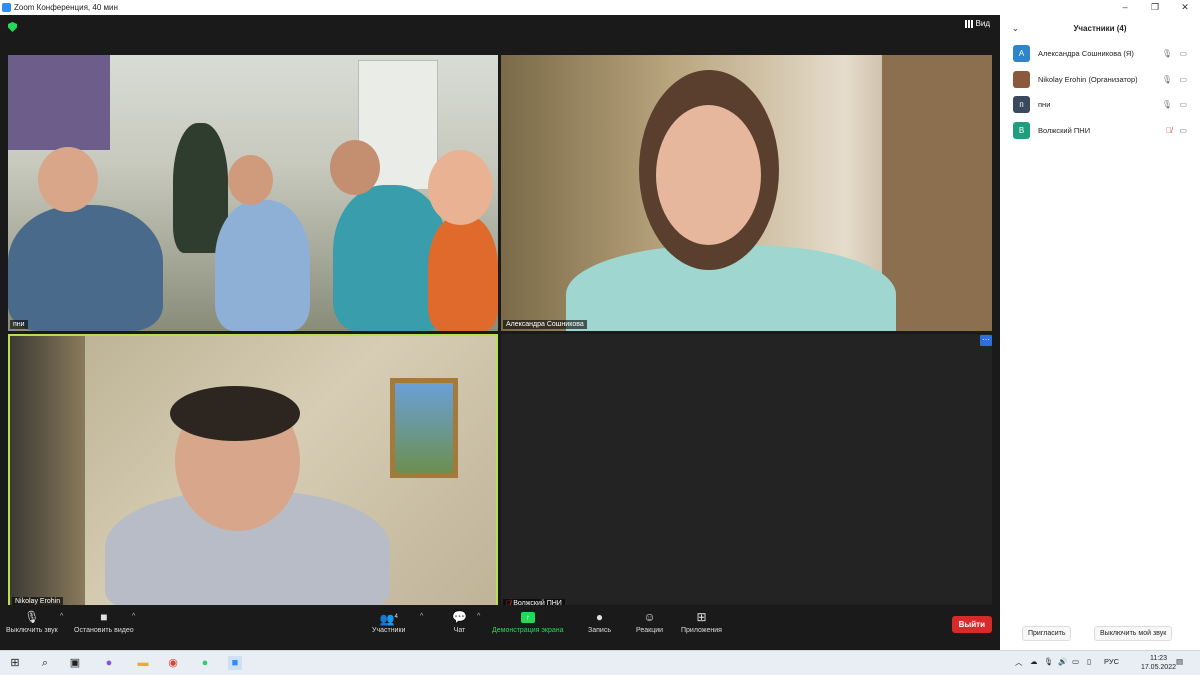 This screenshot has height=675, width=1200. Describe the element at coordinates (1125, 7) in the screenshot. I see `minimize-button: –` at that location.